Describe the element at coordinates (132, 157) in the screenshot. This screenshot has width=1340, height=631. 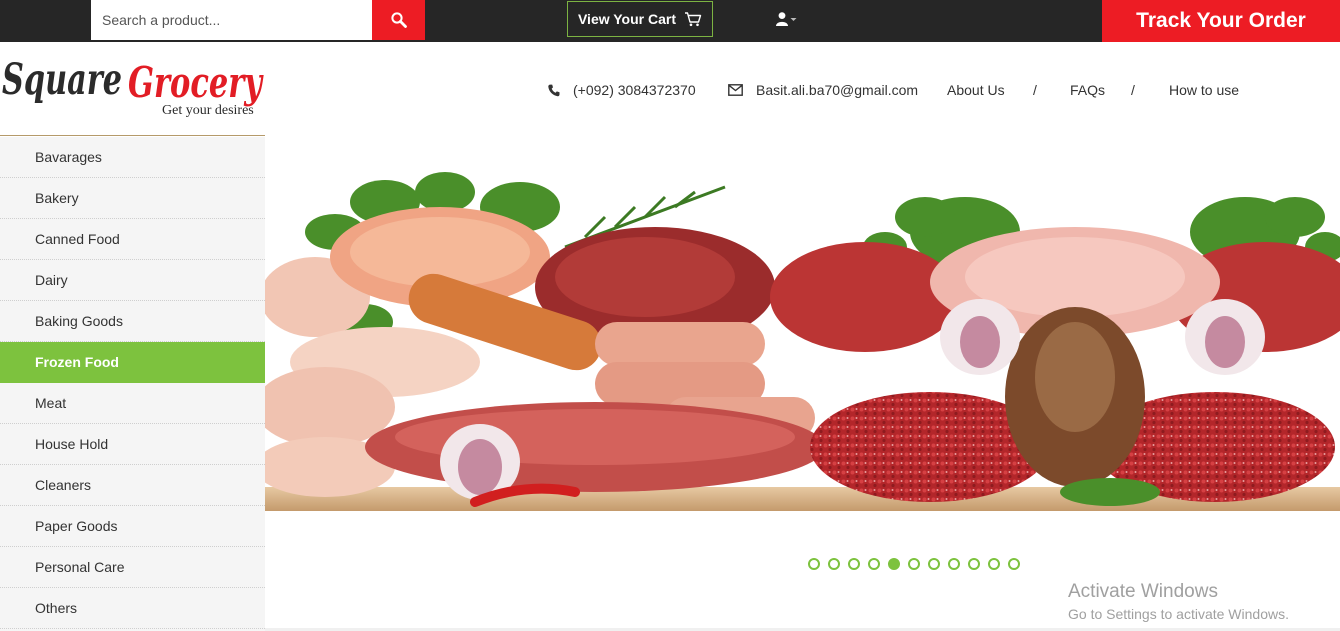
I see `sidebar-item-bavarages: Bavarages` at that location.